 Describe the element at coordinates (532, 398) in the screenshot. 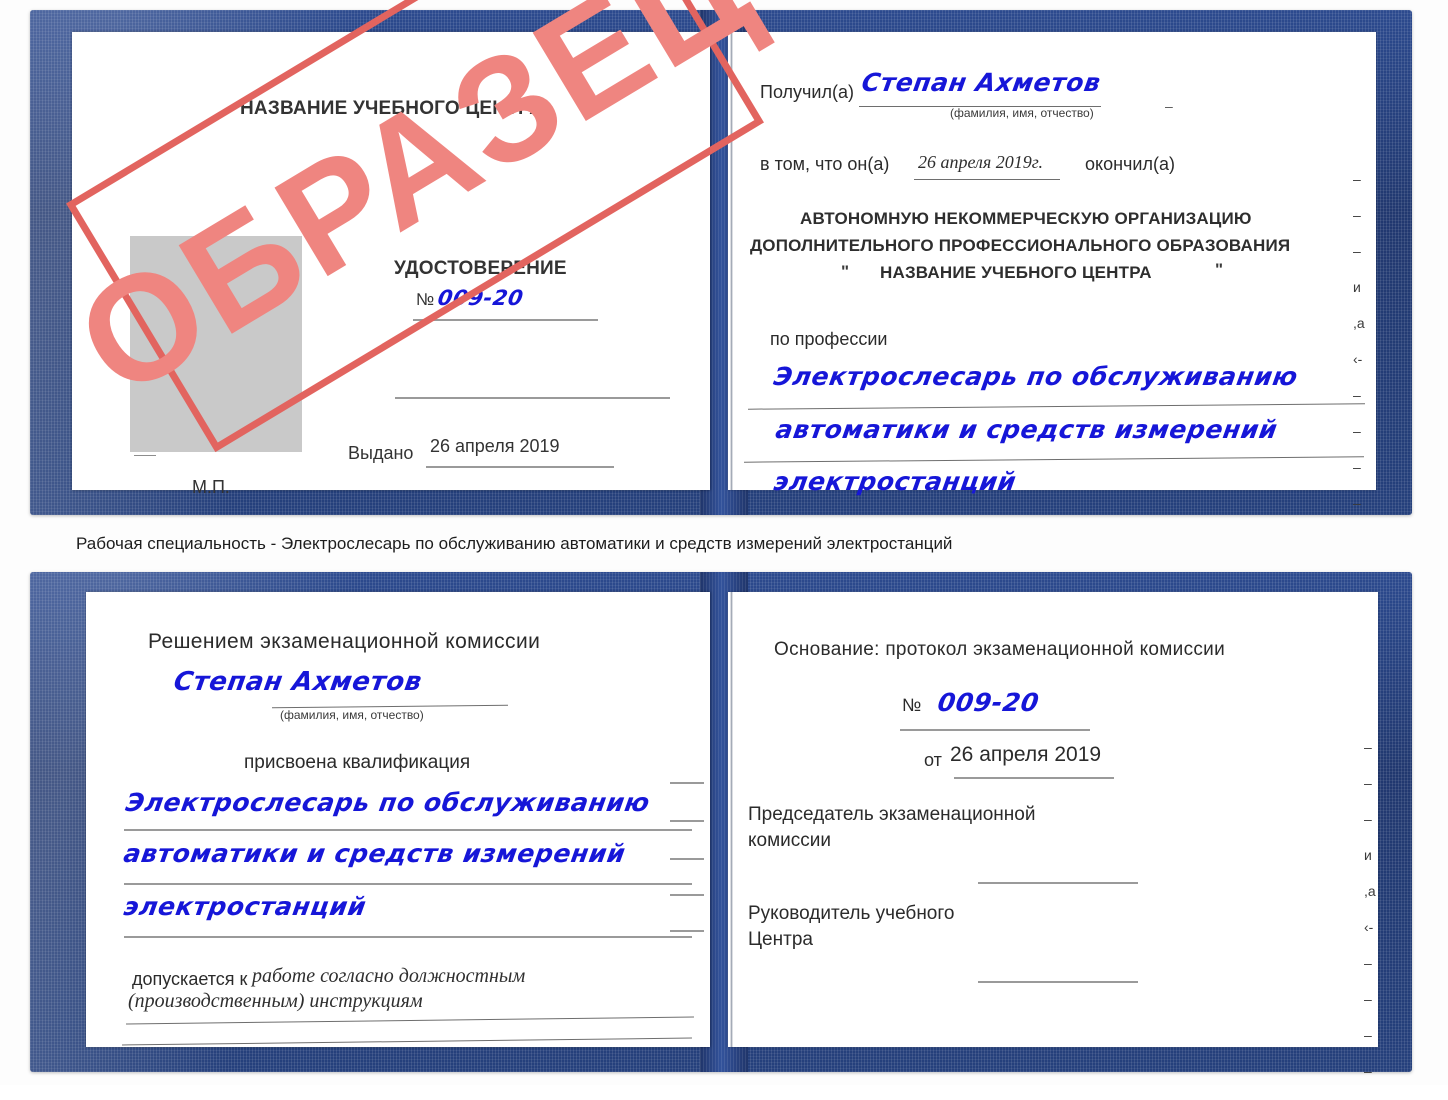

I see `blank-rule-top` at that location.